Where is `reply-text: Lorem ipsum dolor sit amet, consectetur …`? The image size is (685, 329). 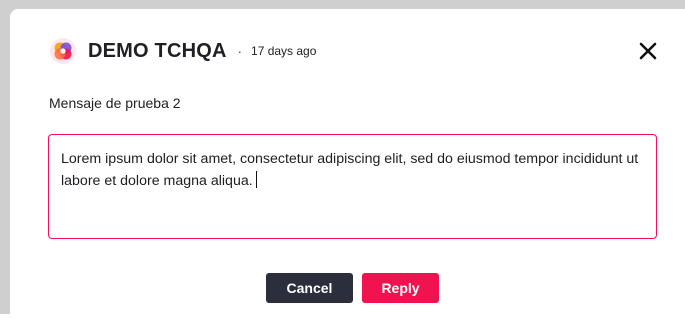 reply-text: Lorem ipsum dolor sit amet, consectetur … is located at coordinates (350, 170).